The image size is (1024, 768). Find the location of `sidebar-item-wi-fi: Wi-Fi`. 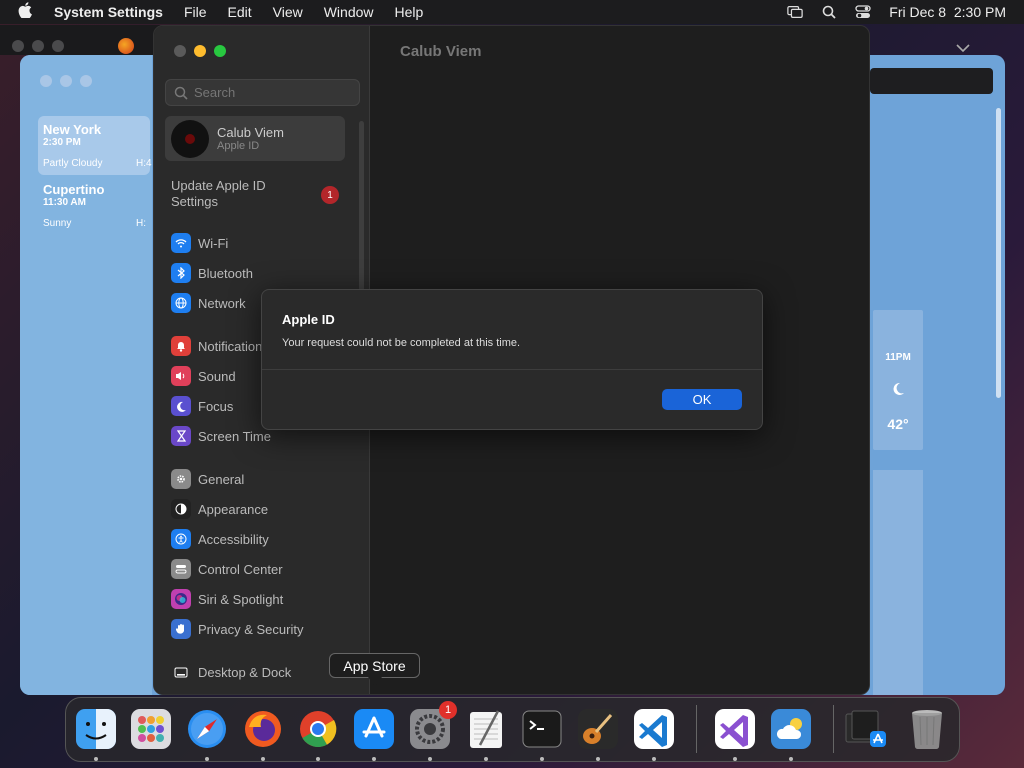

sidebar-item-wi-fi: Wi-Fi is located at coordinates (199, 243).